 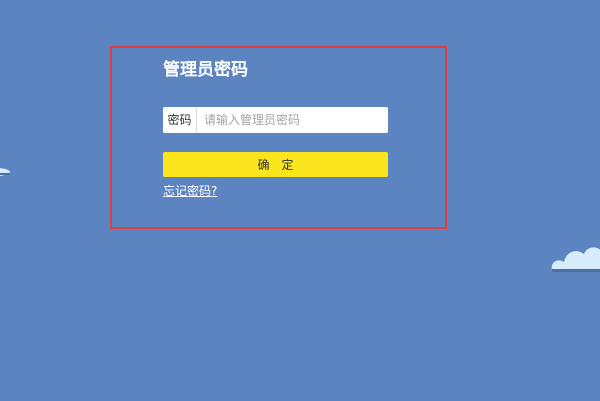 I want to click on forgot-password-link: 忘记密码?, so click(x=190, y=191).